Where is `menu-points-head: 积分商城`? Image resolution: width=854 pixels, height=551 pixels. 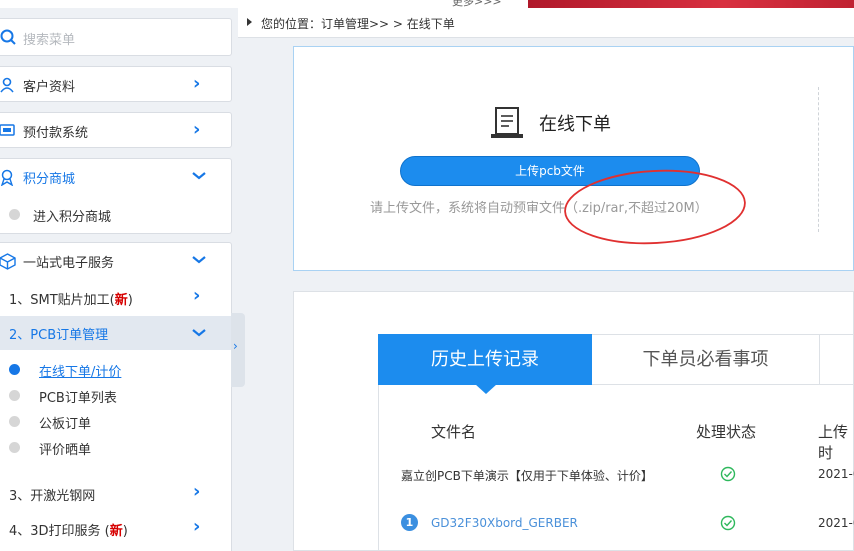
menu-points-head: 积分商城 is located at coordinates (116, 177).